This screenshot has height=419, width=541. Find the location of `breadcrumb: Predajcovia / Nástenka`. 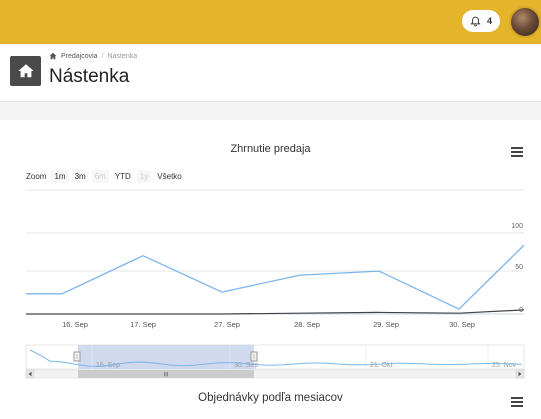

breadcrumb: Predajcovia / Nástenka is located at coordinates (93, 56).